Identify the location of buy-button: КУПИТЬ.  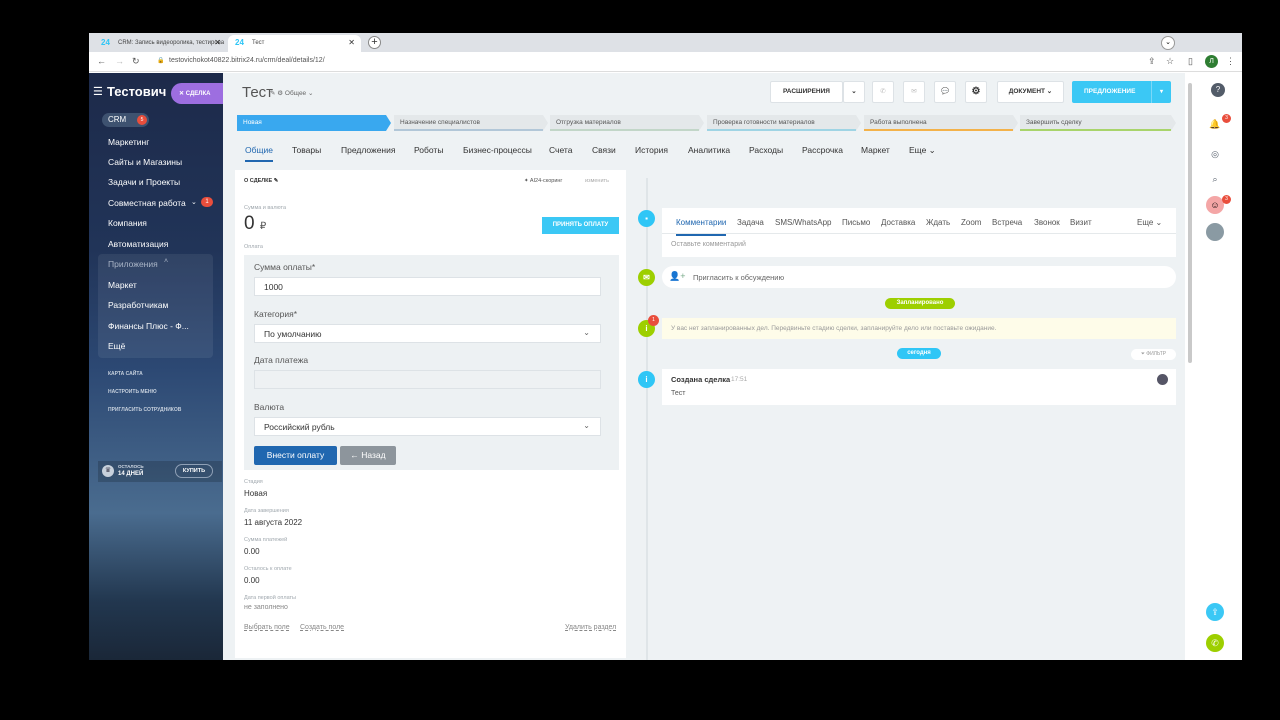
(194, 471).